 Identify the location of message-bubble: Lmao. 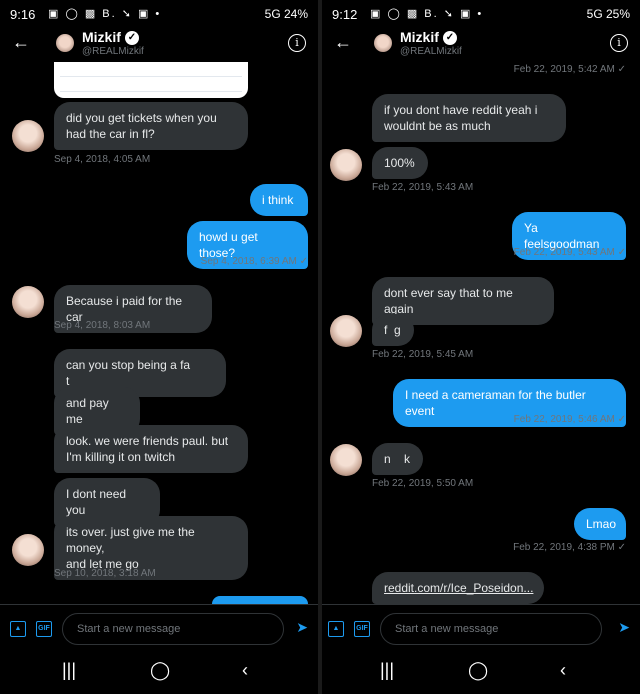
(600, 524).